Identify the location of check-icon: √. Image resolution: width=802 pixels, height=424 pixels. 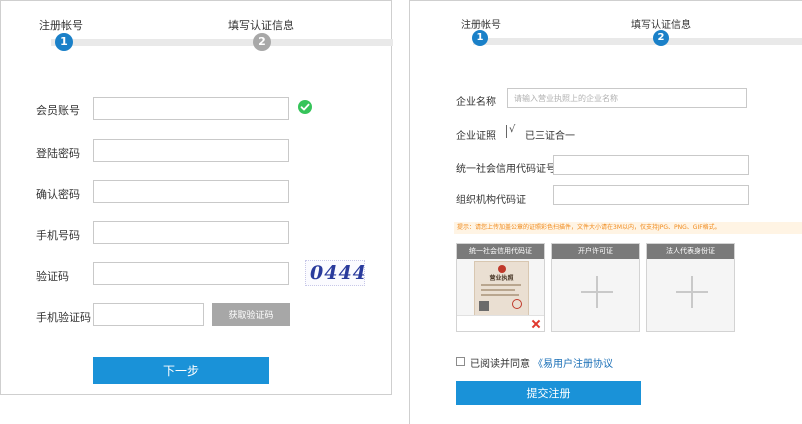
(512, 129).